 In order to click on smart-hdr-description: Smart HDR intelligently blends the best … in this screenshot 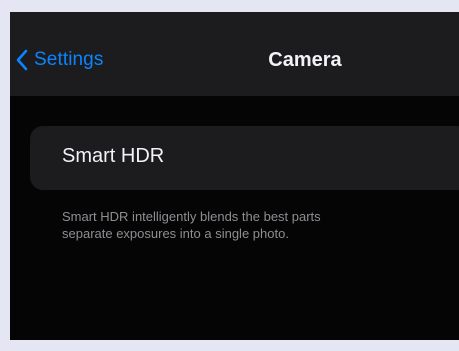, I will do `click(260, 225)`.